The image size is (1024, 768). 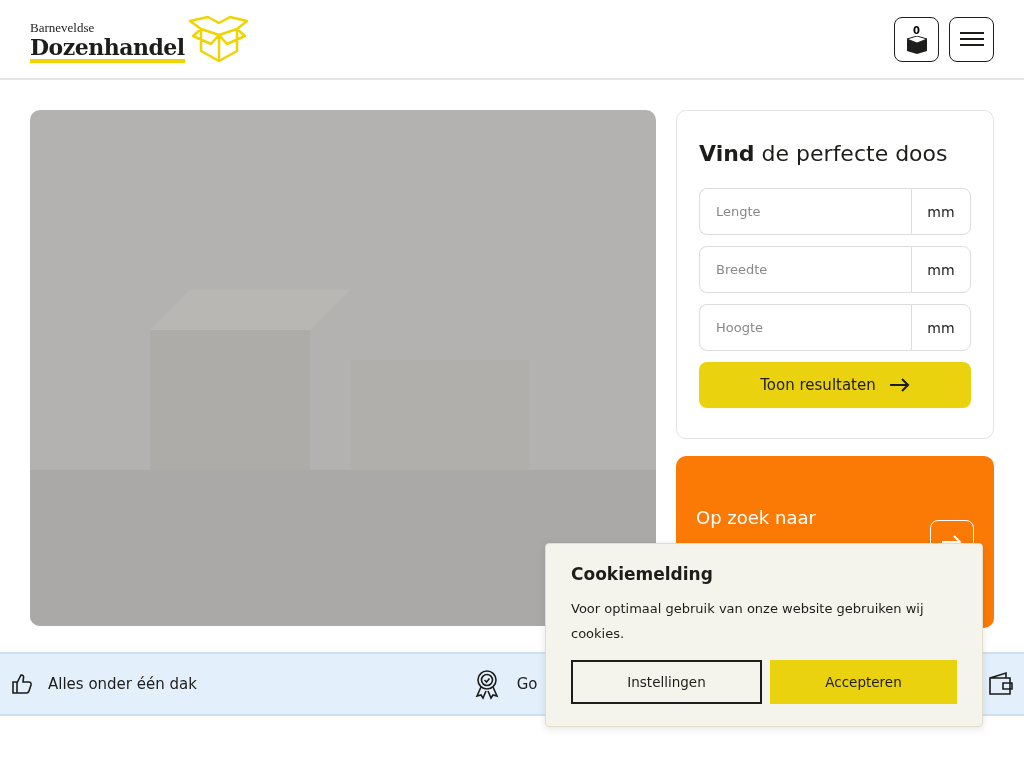 What do you see at coordinates (863, 682) in the screenshot?
I see `accept-button: Accepteren` at bounding box center [863, 682].